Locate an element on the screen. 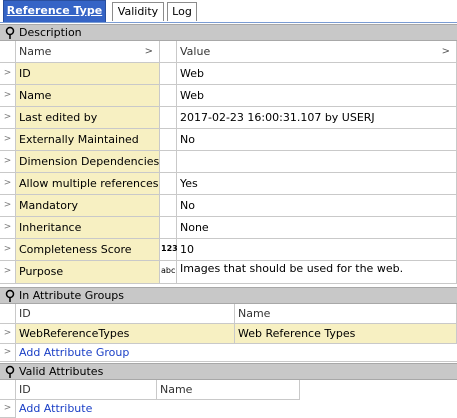  property-value: 2017-02-23 16:00:31.107 by USERJ is located at coordinates (317, 118).